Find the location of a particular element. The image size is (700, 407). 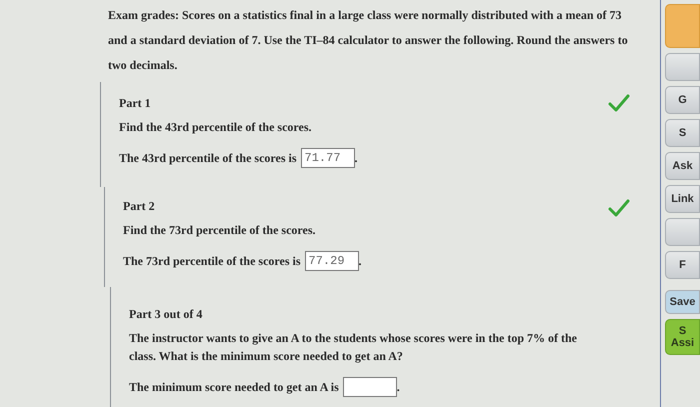

answer-label: The 73rd percentile of the scores is is located at coordinates (212, 261).